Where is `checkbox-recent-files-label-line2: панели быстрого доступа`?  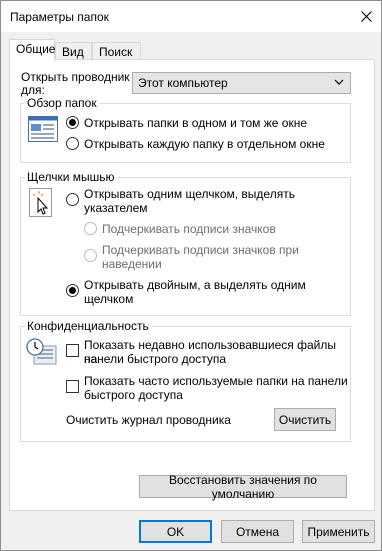
checkbox-recent-files-label-line2: панели быстрого доступа is located at coordinates (155, 359).